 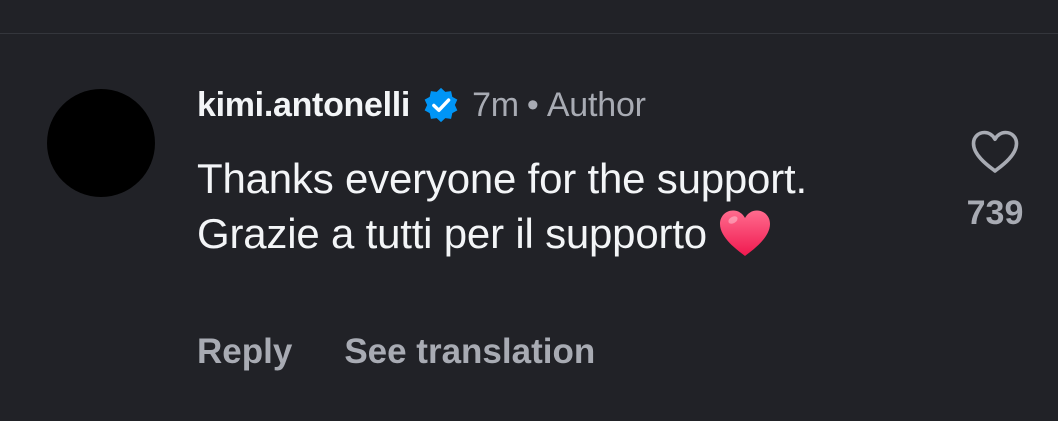 I want to click on verified-badge-icon, so click(x=441, y=105).